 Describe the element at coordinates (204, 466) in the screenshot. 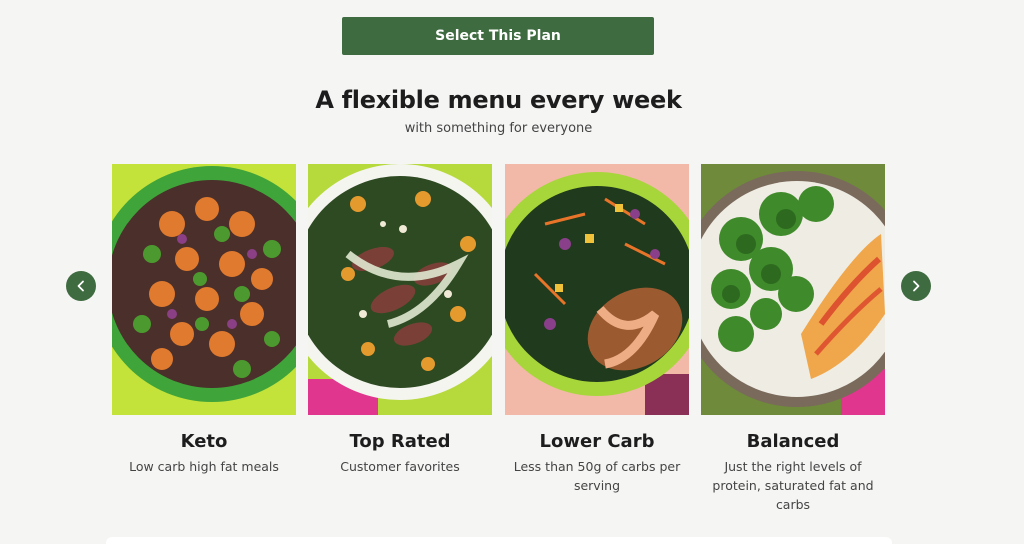

I see `card-description: Low carb high fat meals` at that location.